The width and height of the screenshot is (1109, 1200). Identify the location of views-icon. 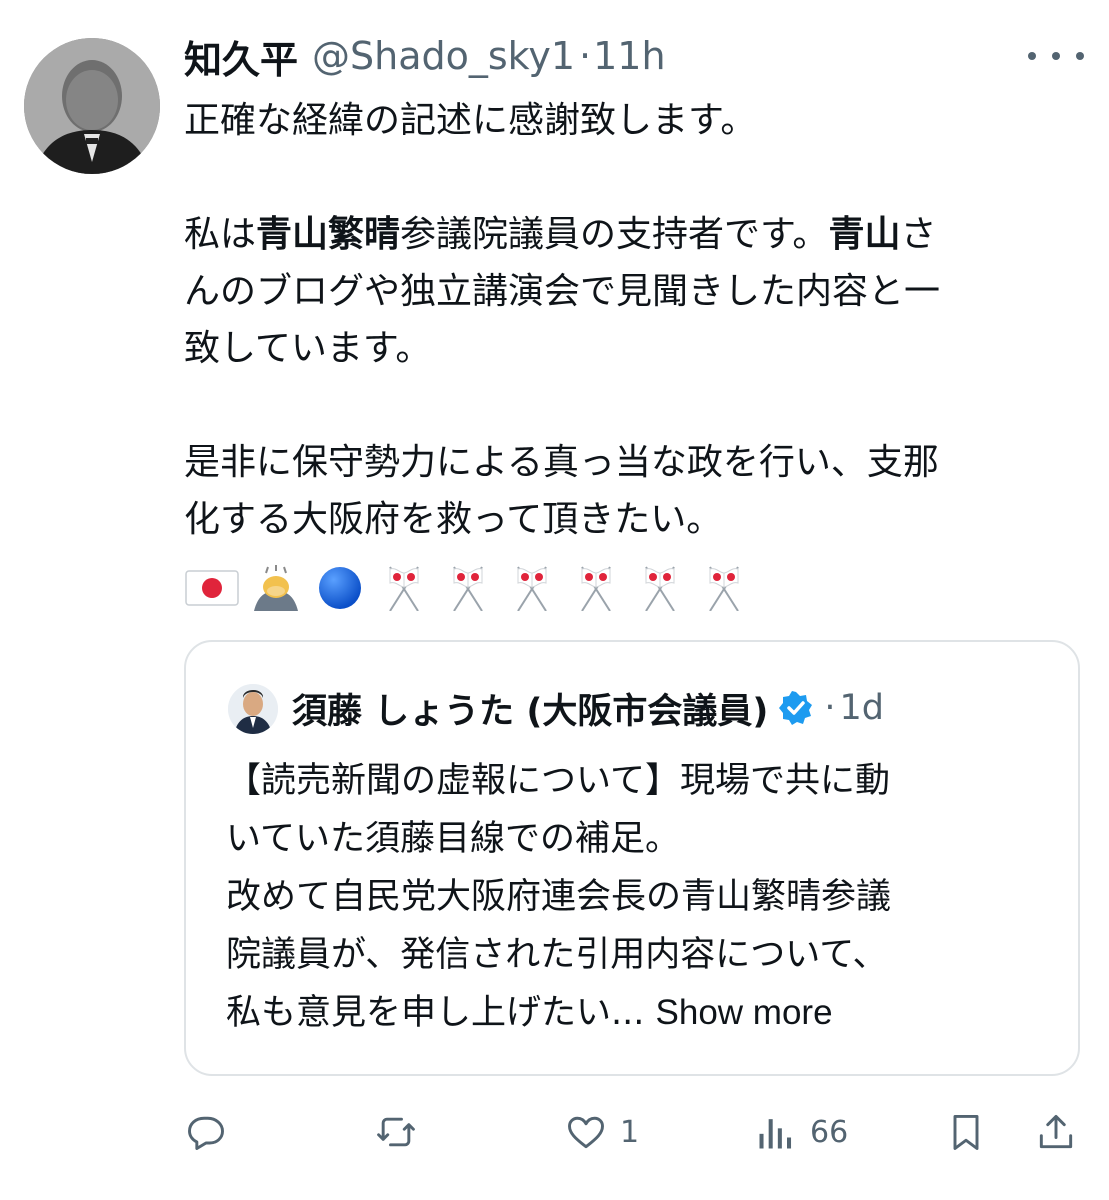
(775, 1134).